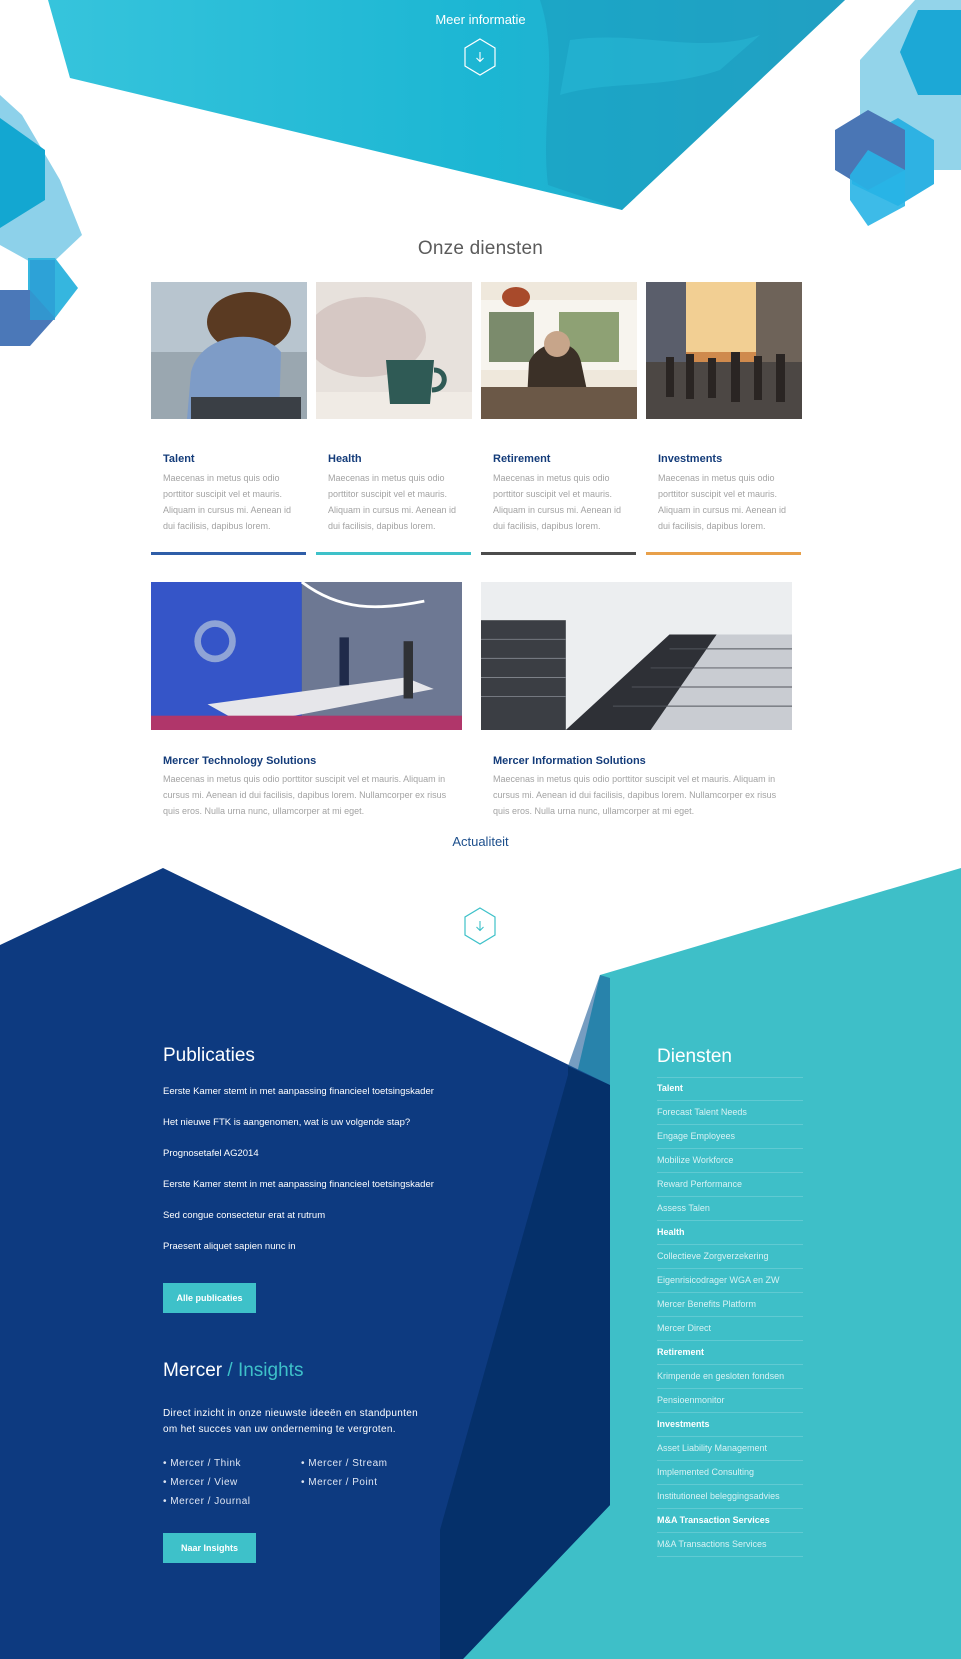  What do you see at coordinates (202, 1463) in the screenshot?
I see `insights-link-think: • Mercer / Think` at bounding box center [202, 1463].